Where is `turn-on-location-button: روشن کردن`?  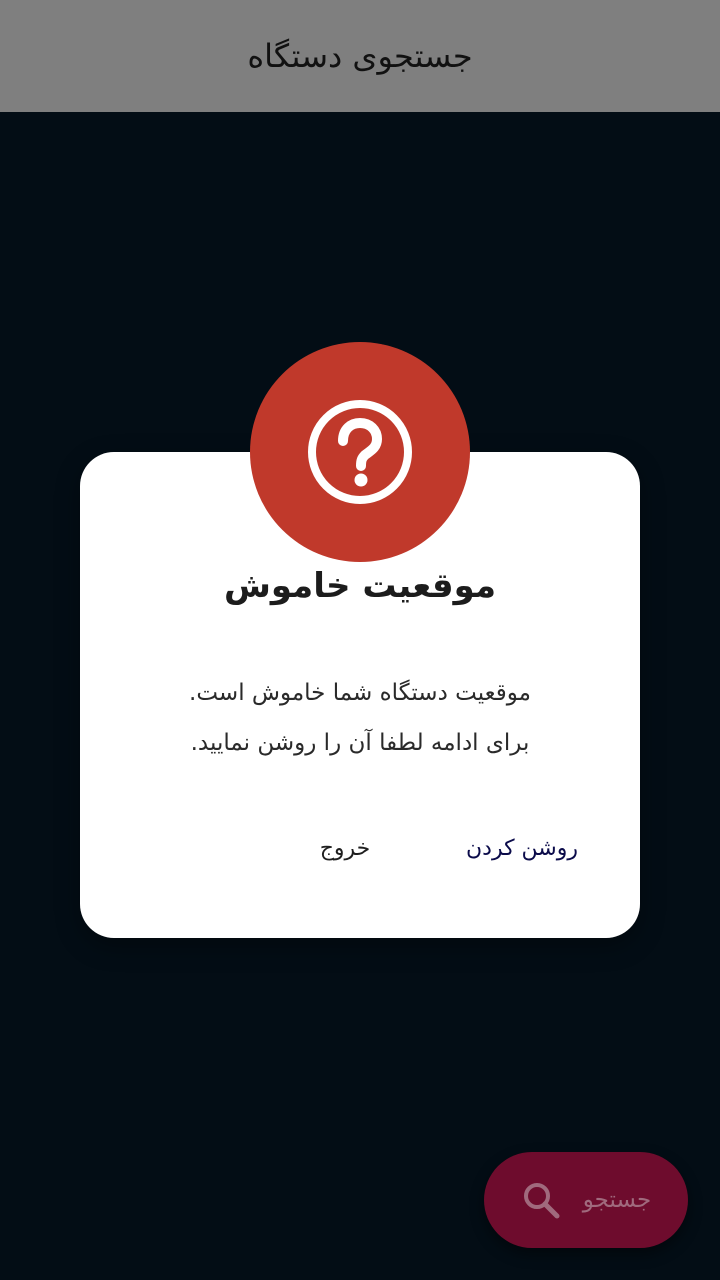 turn-on-location-button: روشن کردن is located at coordinates (522, 848).